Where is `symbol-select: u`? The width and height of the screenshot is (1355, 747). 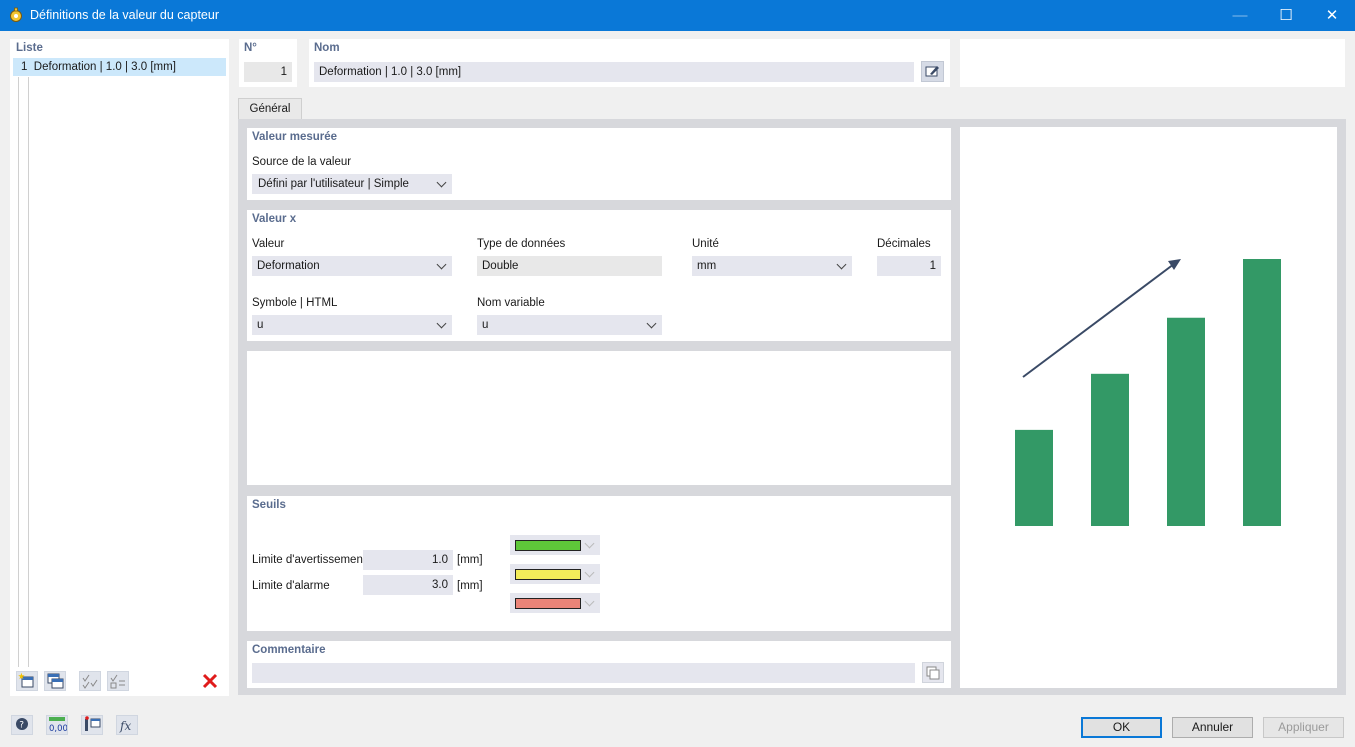 symbol-select: u is located at coordinates (352, 325).